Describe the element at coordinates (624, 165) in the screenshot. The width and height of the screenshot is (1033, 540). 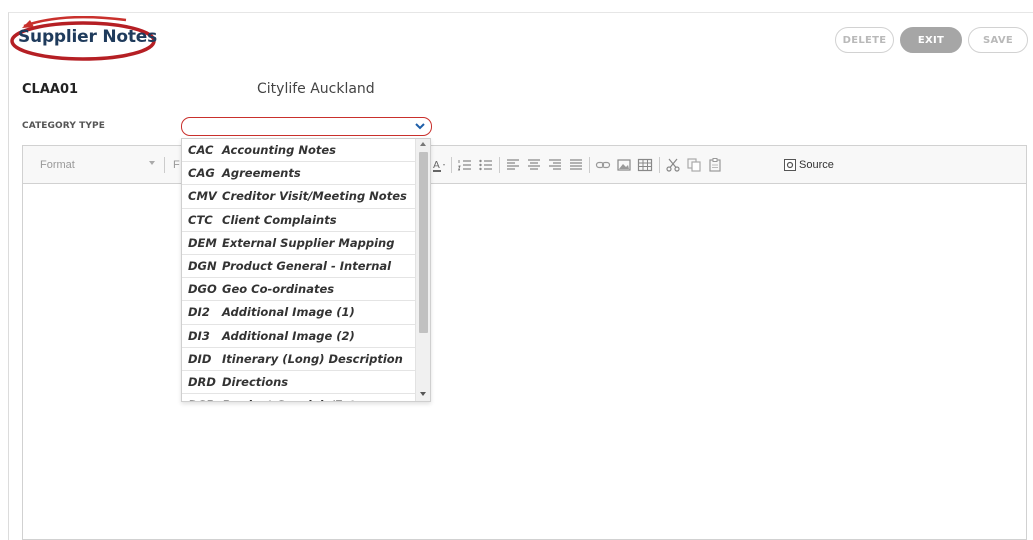
I see `image-icon` at that location.